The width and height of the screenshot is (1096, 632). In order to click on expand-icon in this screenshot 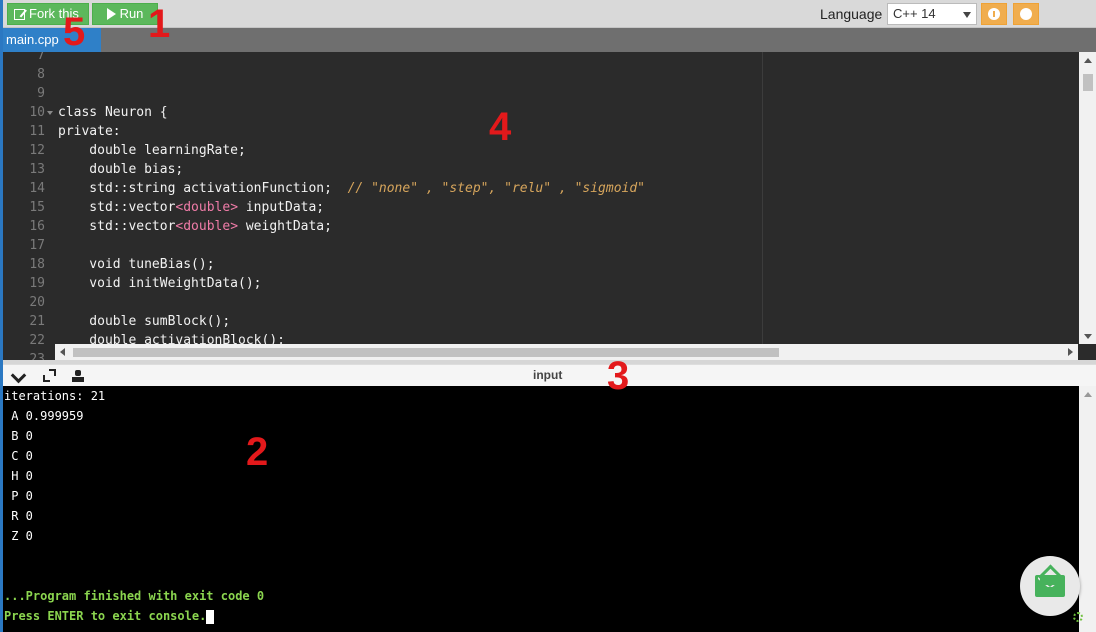, I will do `click(50, 376)`.